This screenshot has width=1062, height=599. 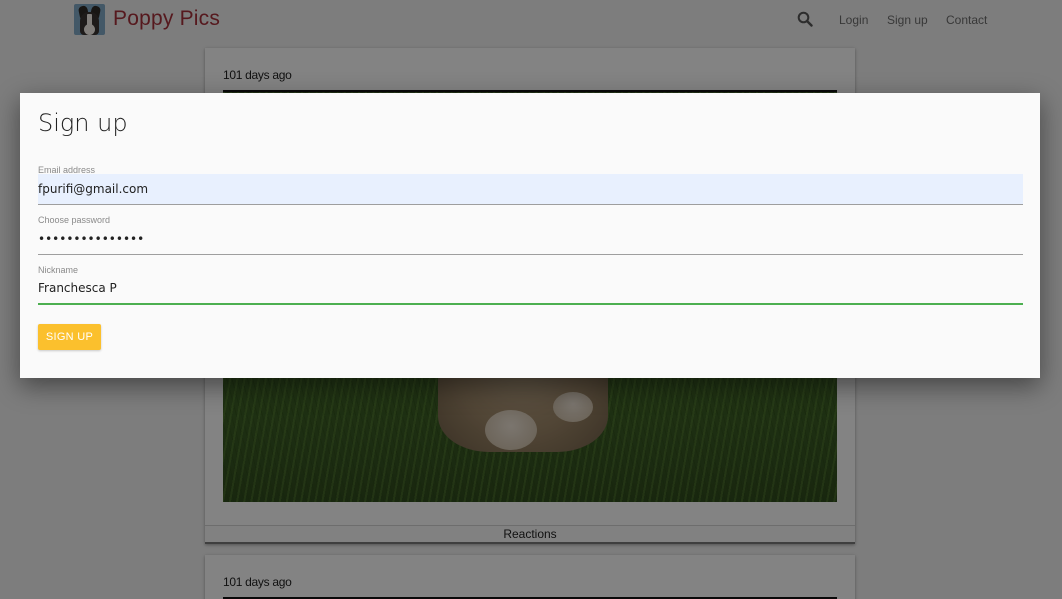 I want to click on email-input, so click(x=530, y=189).